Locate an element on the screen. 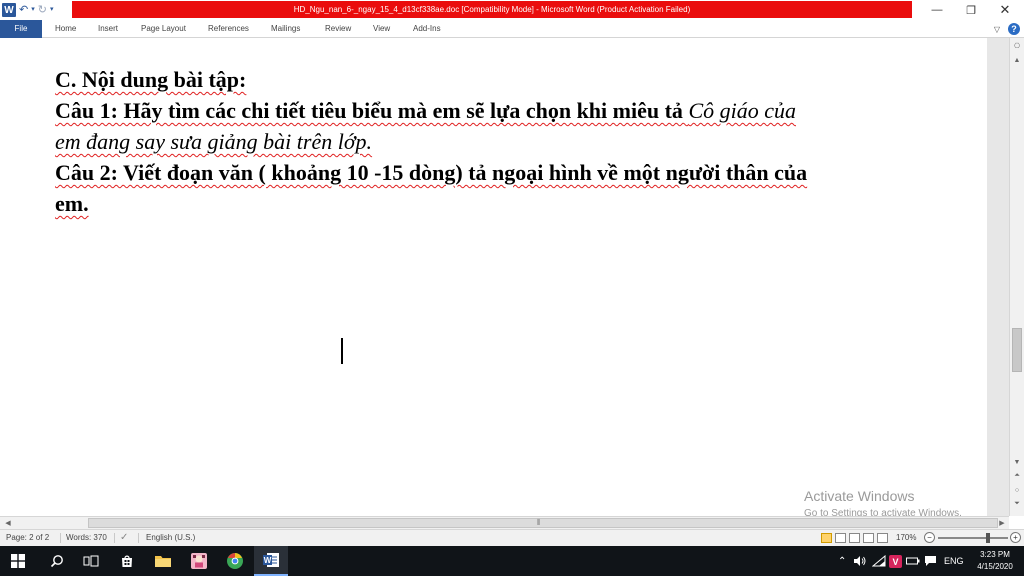 Image resolution: width=1024 pixels, height=576 pixels. input-language: ENG is located at coordinates (954, 561).